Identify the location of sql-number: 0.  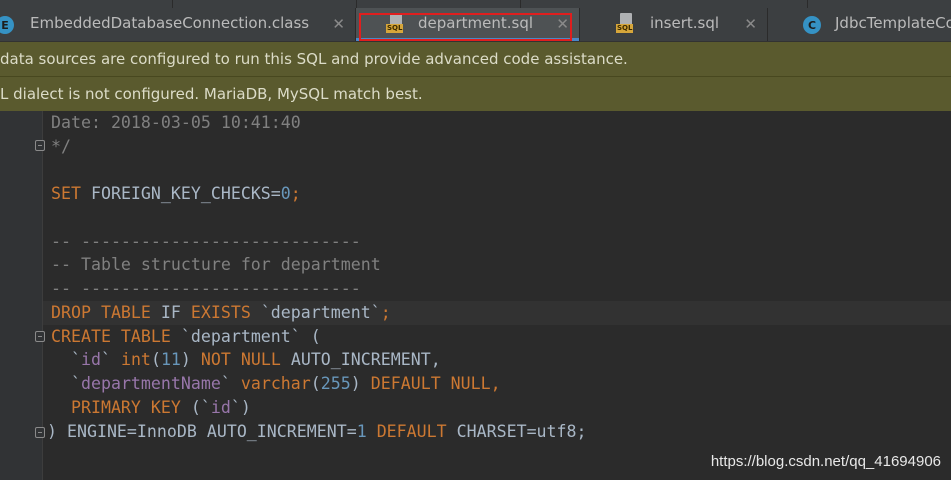
(285, 193).